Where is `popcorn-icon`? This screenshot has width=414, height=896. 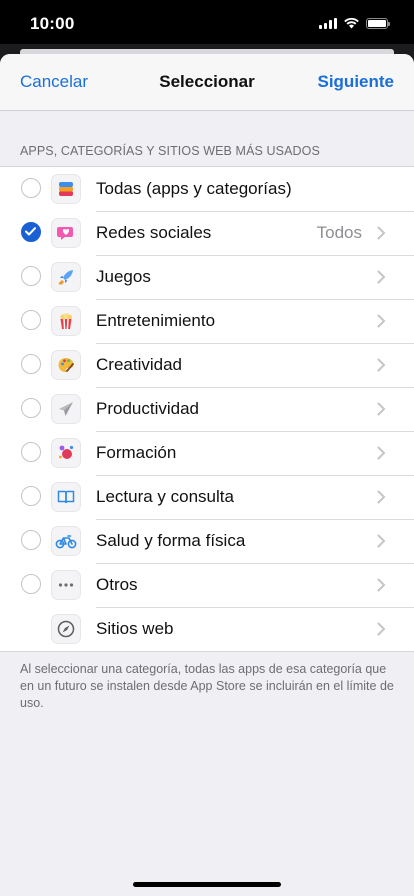 popcorn-icon is located at coordinates (66, 321).